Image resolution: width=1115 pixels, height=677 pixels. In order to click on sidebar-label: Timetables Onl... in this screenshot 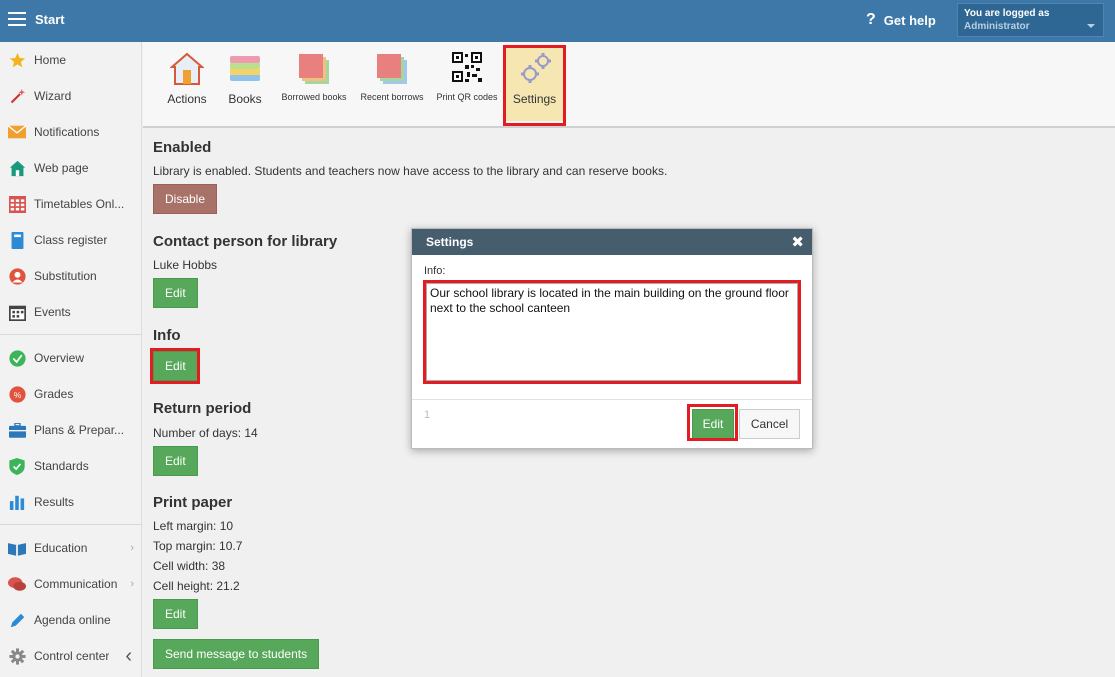, I will do `click(79, 204)`.